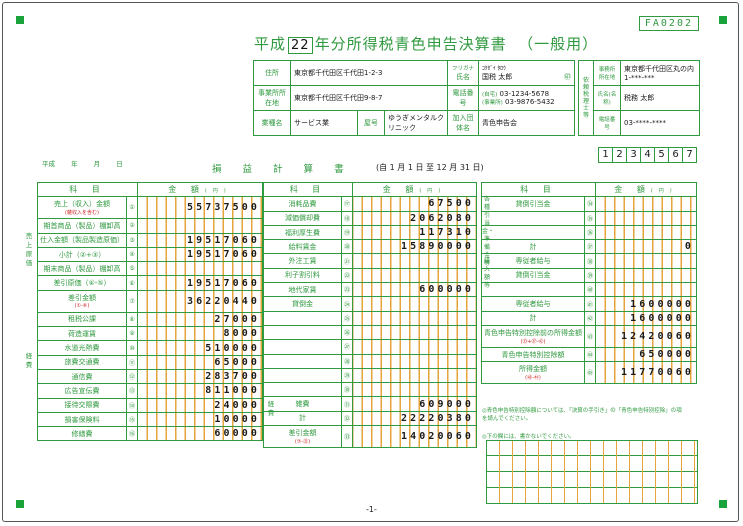 The width and height of the screenshot is (743, 526). Describe the element at coordinates (300, 45) in the screenshot. I see `year-box: 22` at that location.